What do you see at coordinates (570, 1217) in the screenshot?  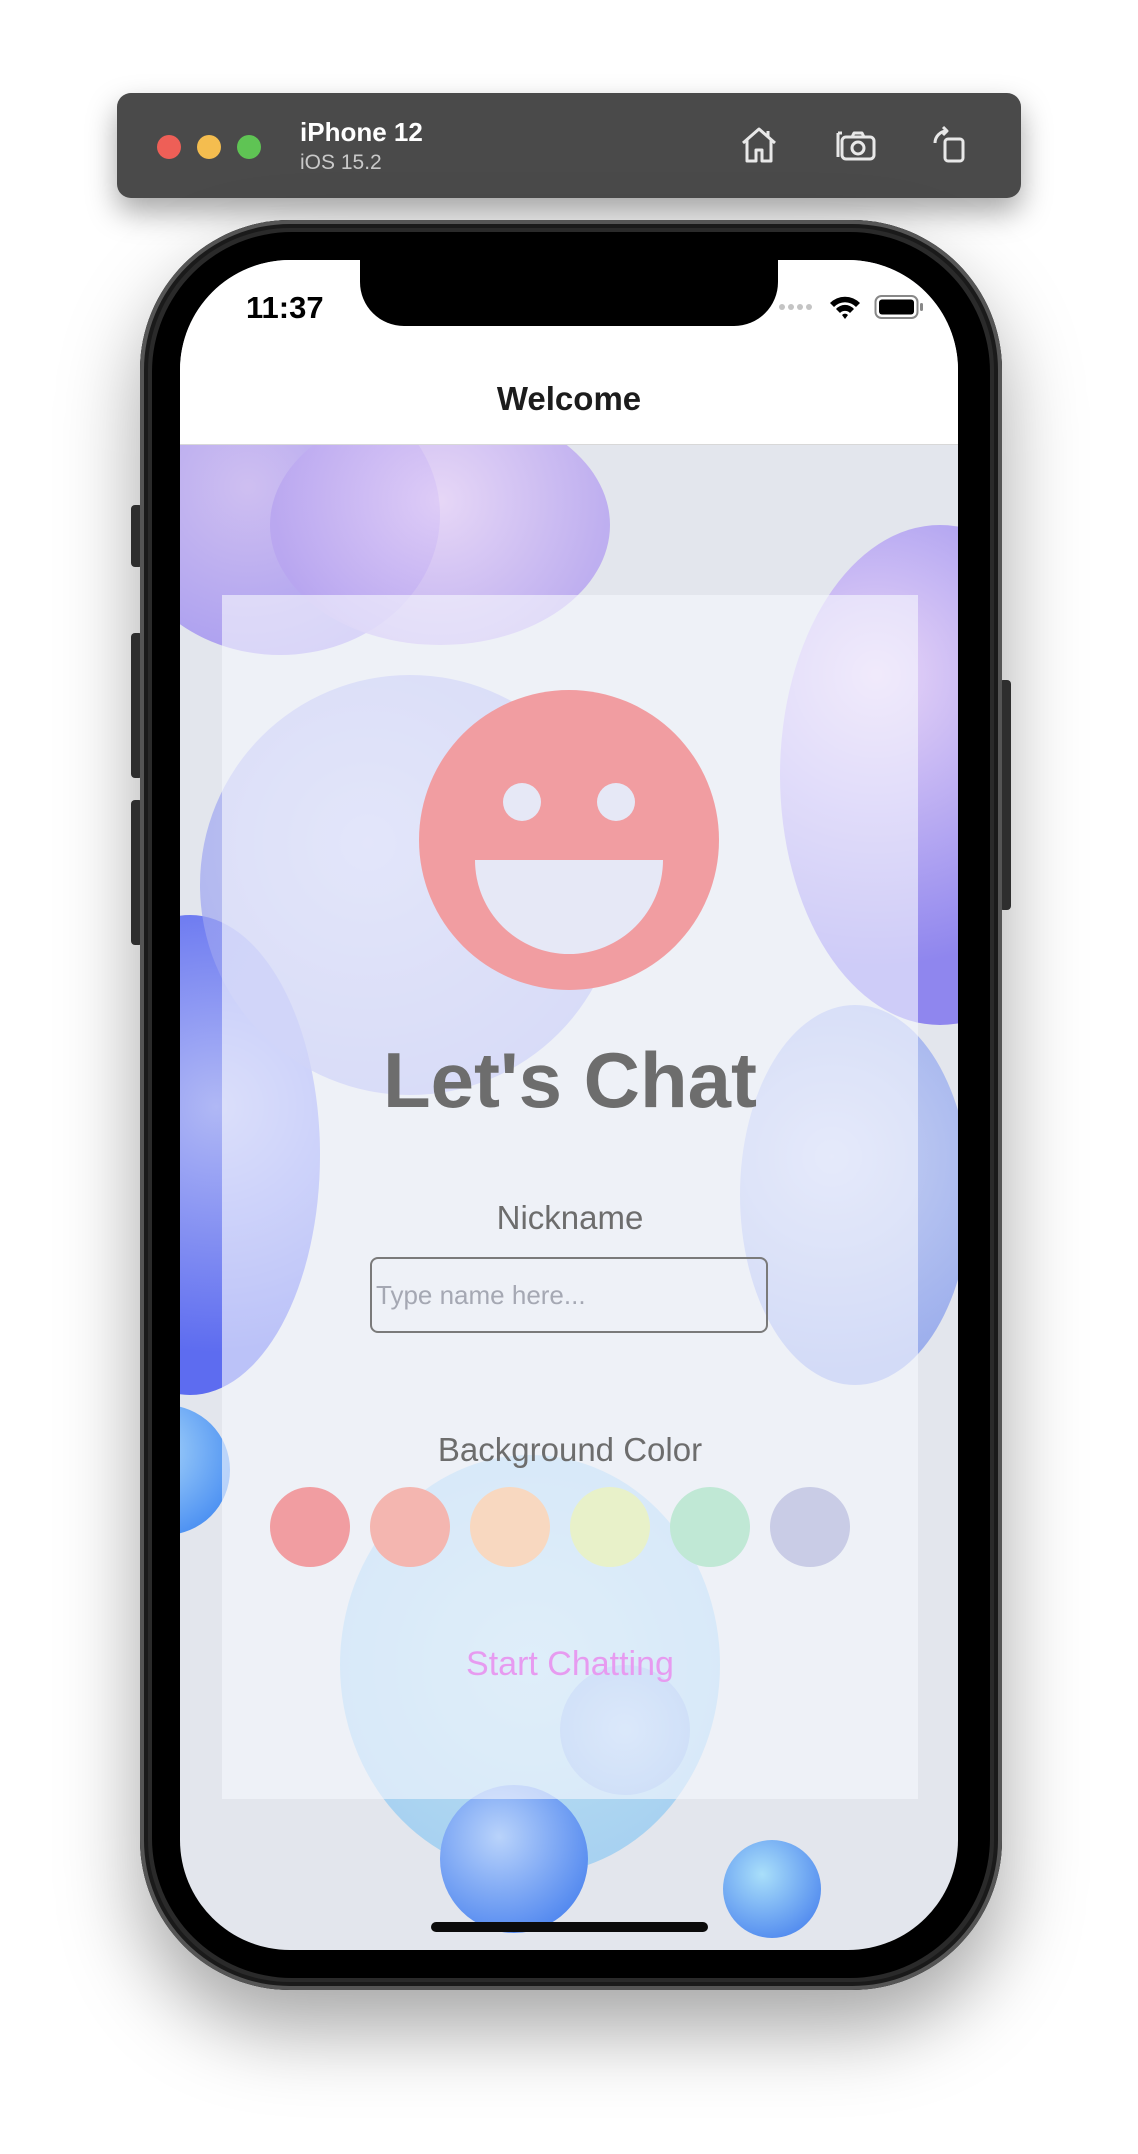 I see `nickname-label: Nickname` at bounding box center [570, 1217].